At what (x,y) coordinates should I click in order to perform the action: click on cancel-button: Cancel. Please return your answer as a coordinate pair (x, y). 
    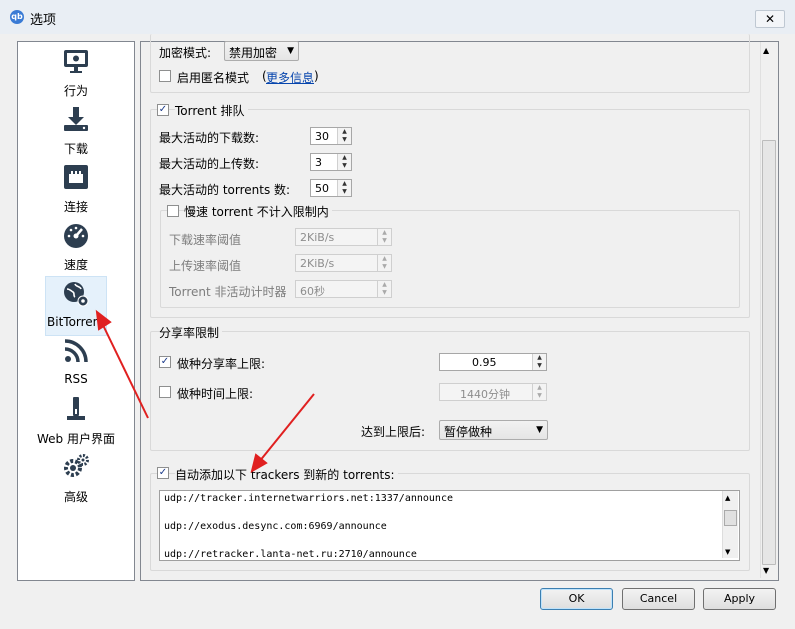
    Looking at the image, I should click on (658, 599).